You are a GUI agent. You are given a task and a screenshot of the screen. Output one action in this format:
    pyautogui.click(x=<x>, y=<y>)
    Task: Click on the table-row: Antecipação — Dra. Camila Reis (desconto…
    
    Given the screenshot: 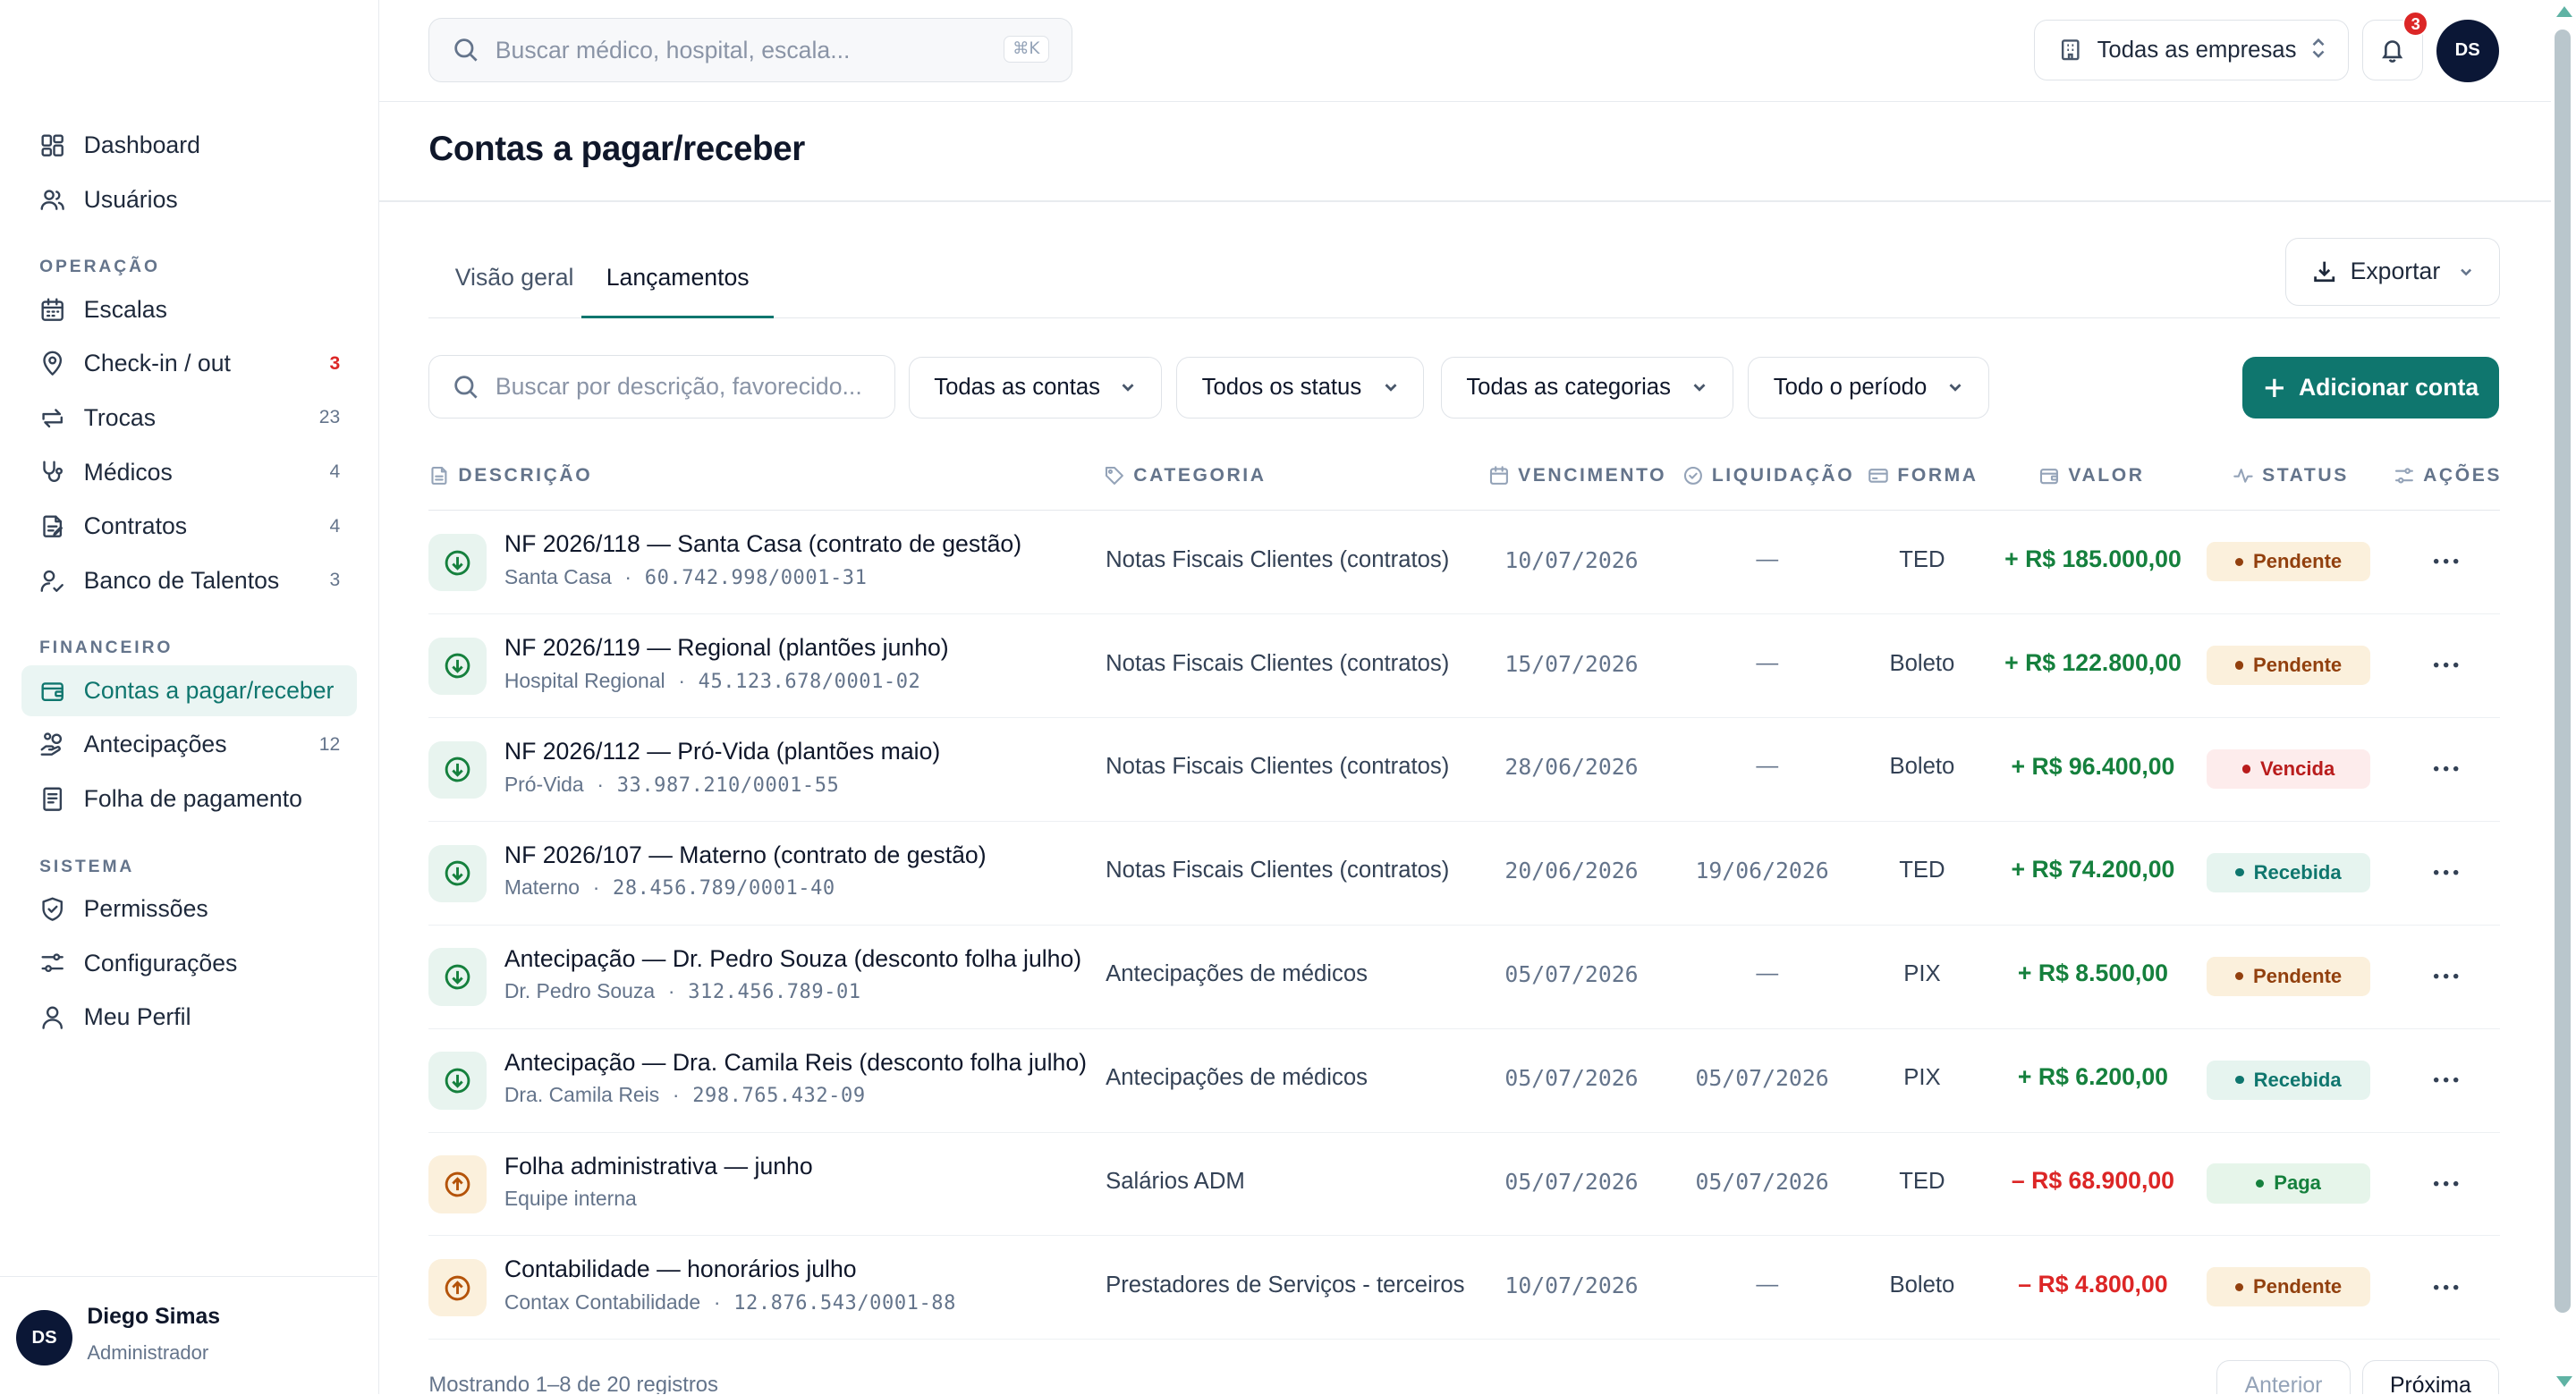 What is the action you would take?
    pyautogui.click(x=1464, y=1081)
    